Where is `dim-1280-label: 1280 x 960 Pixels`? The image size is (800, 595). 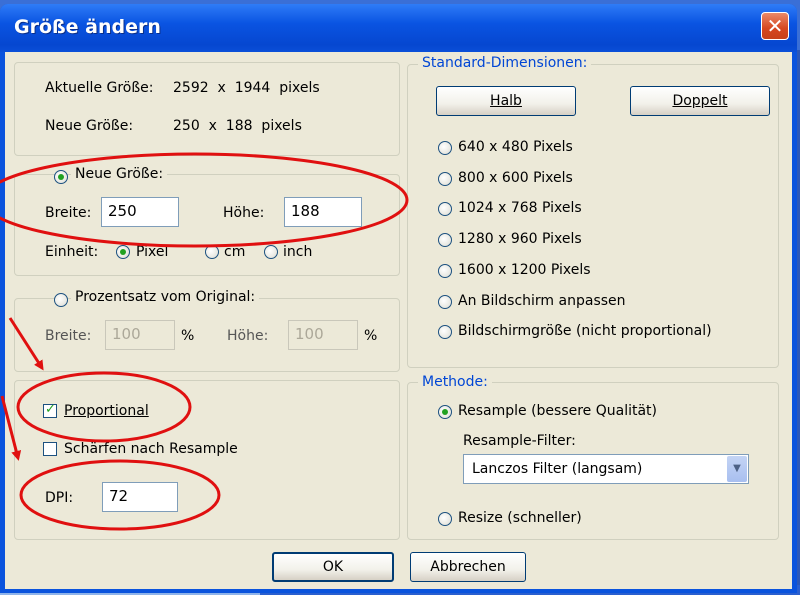
dim-1280-label: 1280 x 960 Pixels is located at coordinates (520, 239).